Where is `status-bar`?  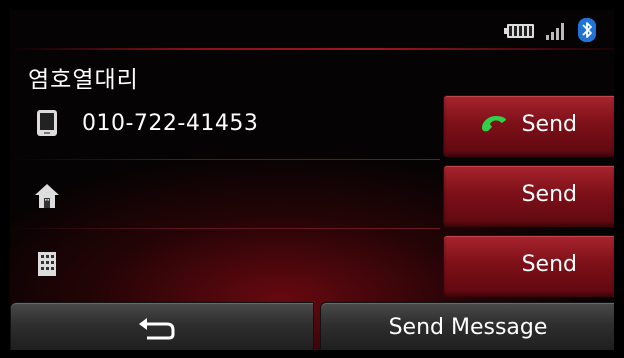 status-bar is located at coordinates (312, 29).